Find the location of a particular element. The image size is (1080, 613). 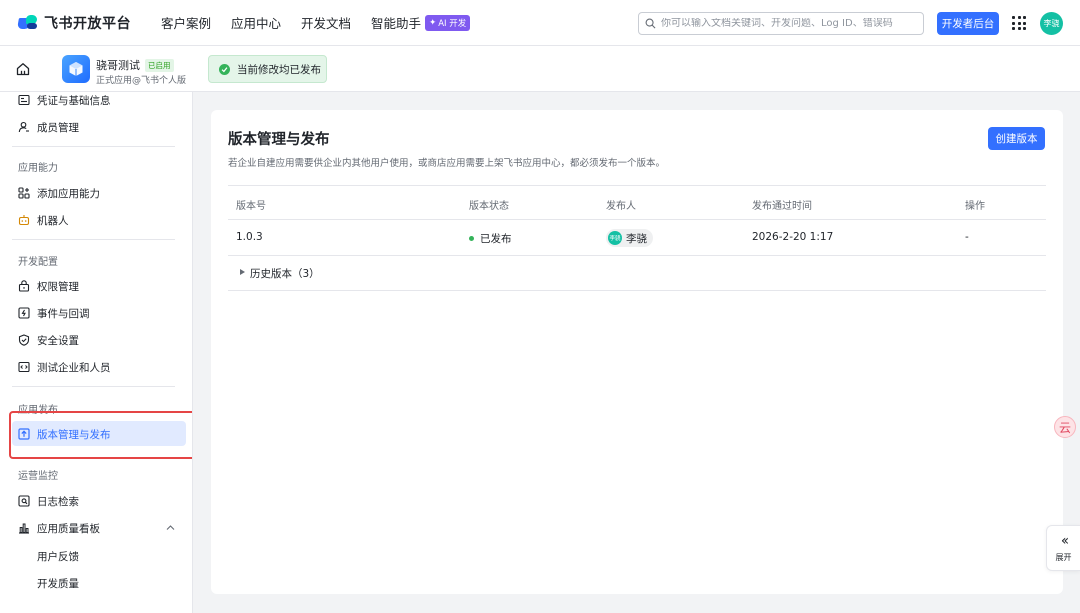

sidebar-item-label: 应用质量看板 is located at coordinates (68, 528).